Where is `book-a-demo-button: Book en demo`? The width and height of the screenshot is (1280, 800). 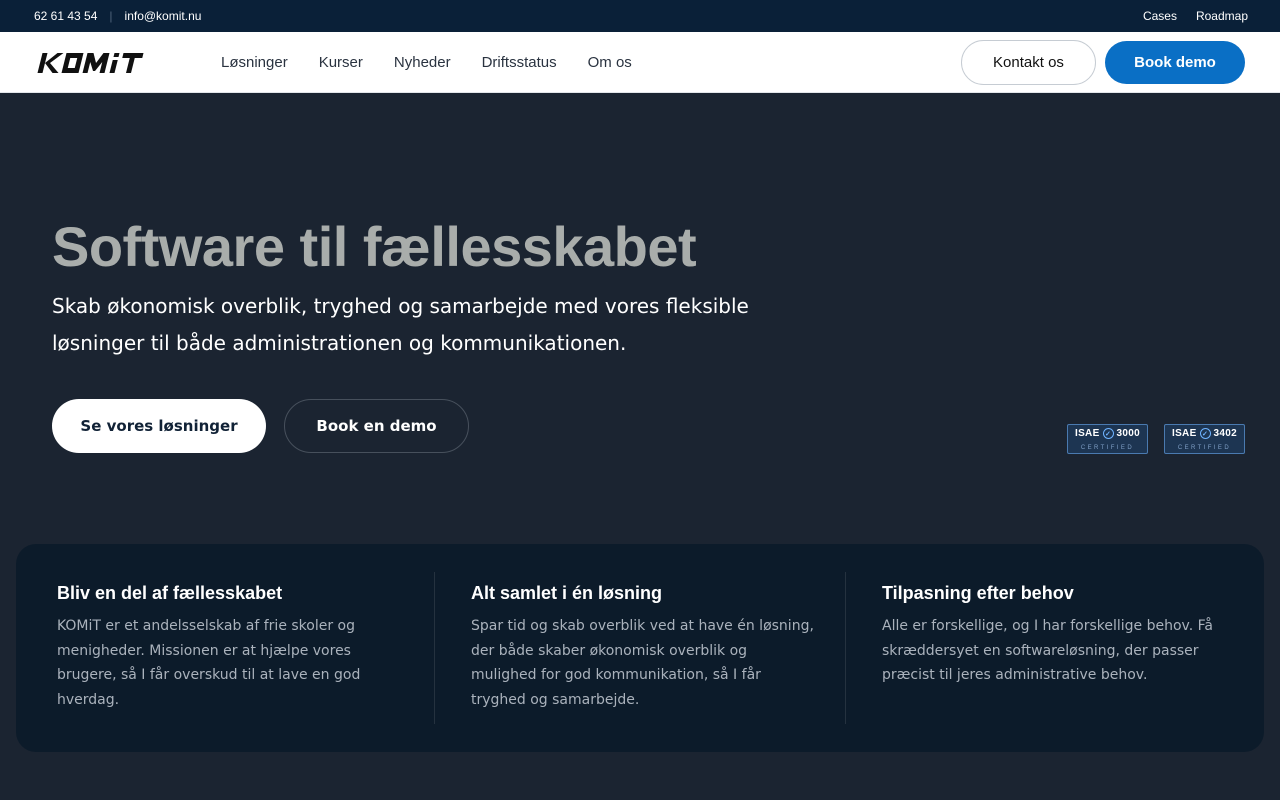
book-a-demo-button: Book en demo is located at coordinates (376, 426).